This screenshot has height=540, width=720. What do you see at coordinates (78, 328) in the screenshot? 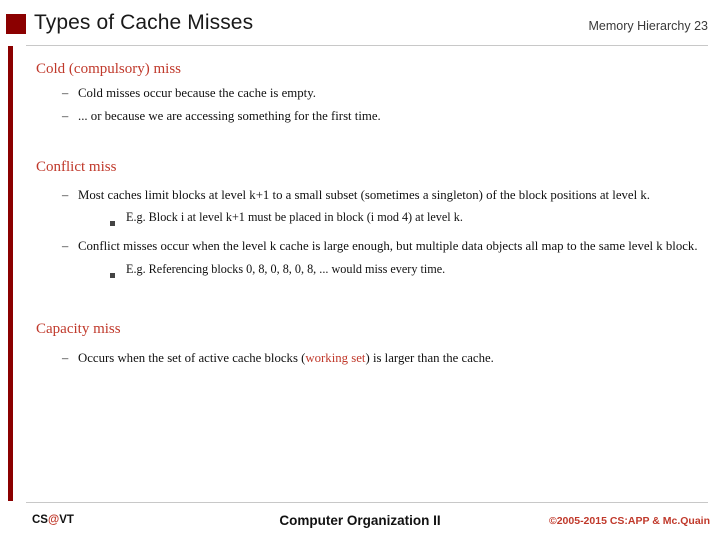
I see `section-heading-capacity: Capacity miss` at bounding box center [78, 328].